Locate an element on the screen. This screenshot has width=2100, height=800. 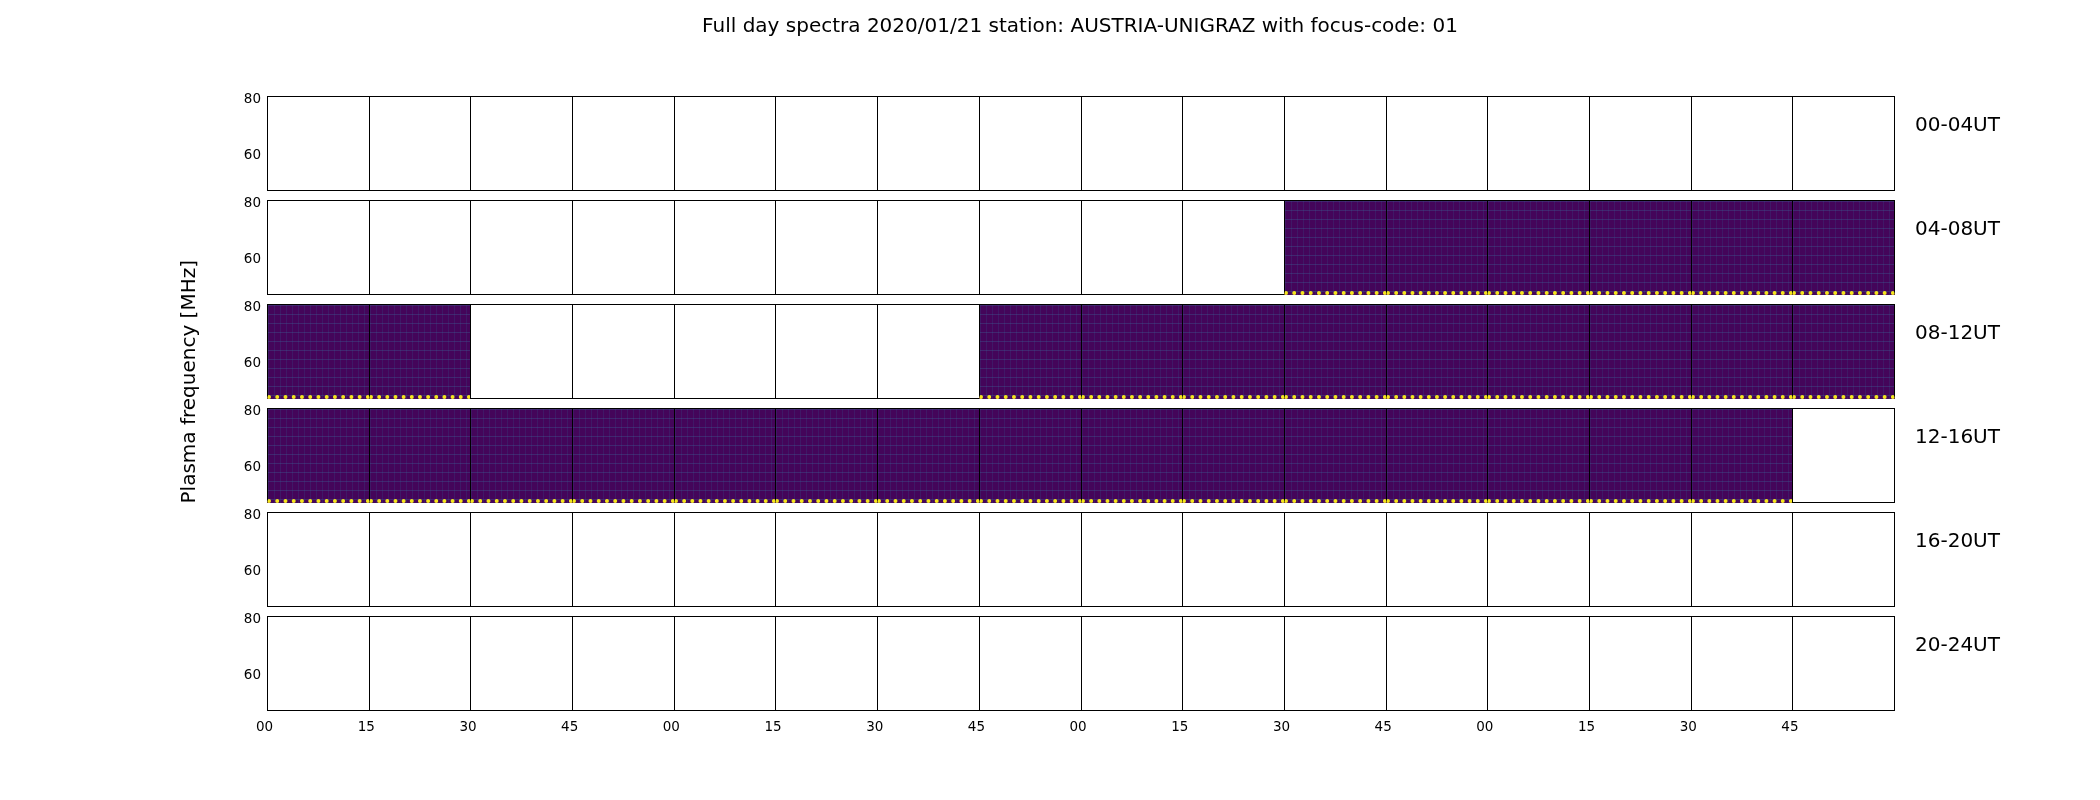
time-range-label: 08-12UT is located at coordinates (1957, 332).